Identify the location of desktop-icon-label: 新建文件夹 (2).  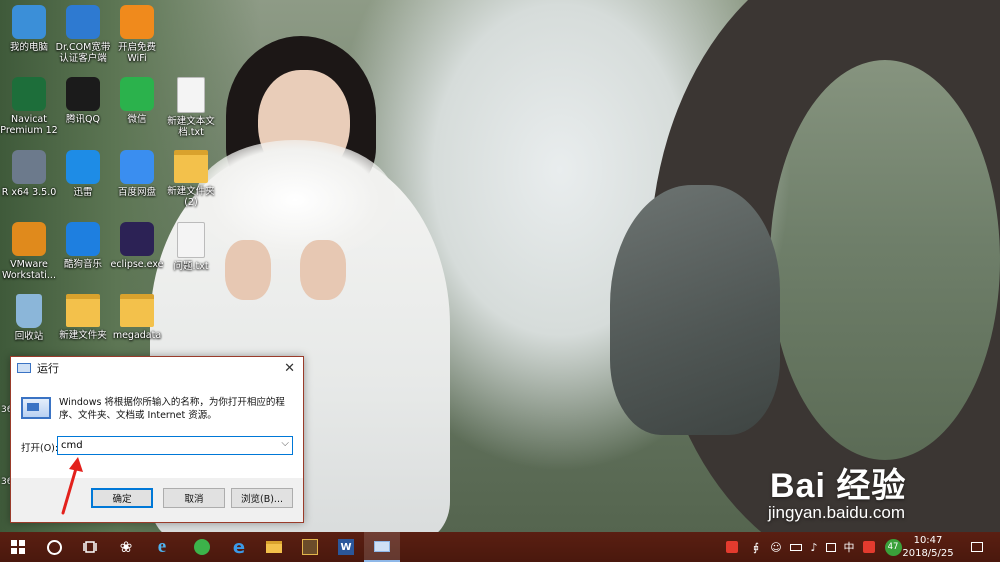
(191, 197).